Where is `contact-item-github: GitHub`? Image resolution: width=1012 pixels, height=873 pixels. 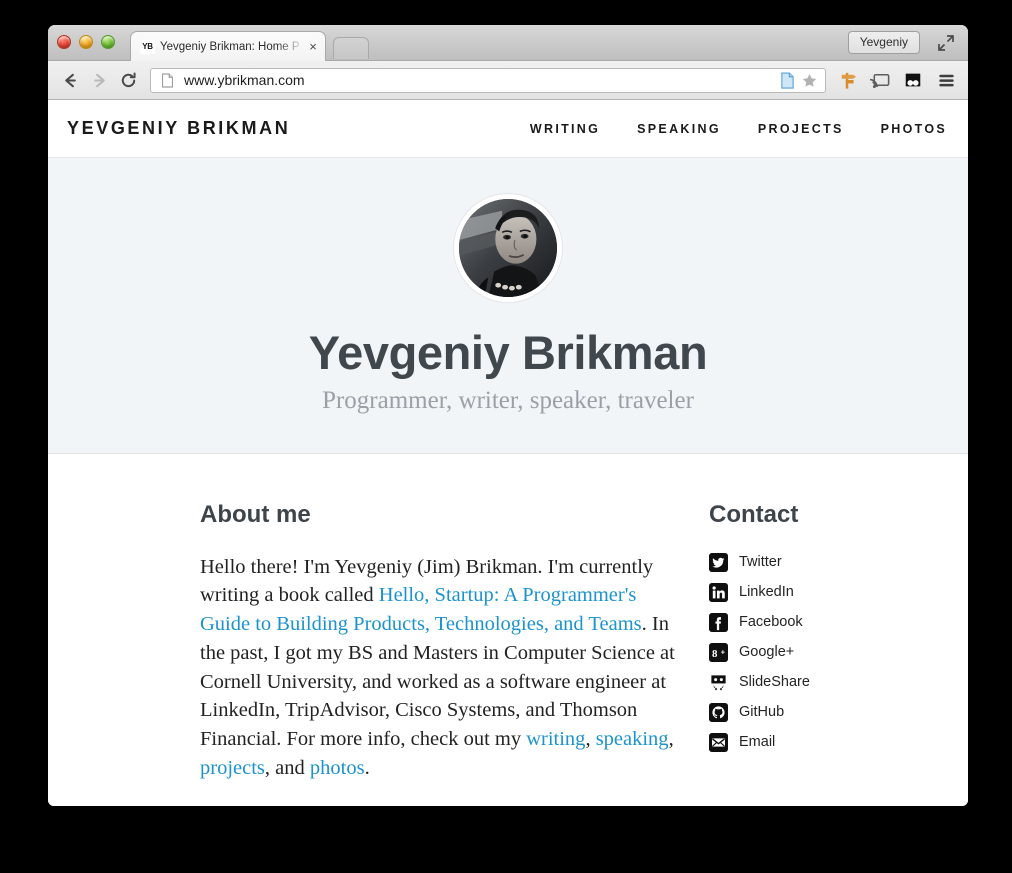
contact-item-github: GitHub is located at coordinates (759, 712).